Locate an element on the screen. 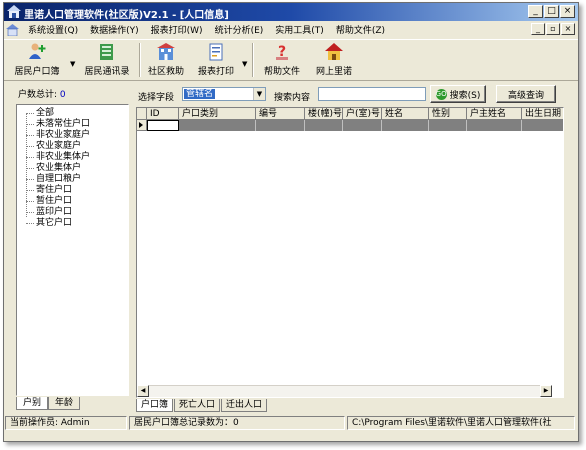 The image size is (586, 450). menu-data-operations: 数据操作(Y) is located at coordinates (114, 29).